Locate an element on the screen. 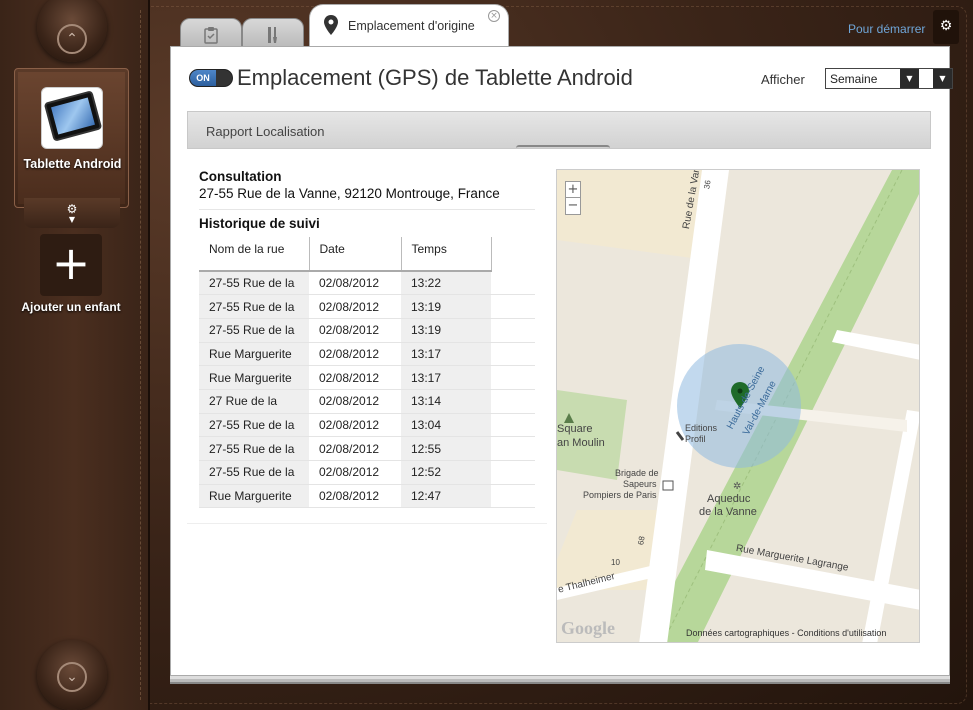 The image size is (973, 710). cell-street: 27 Rue de la is located at coordinates (254, 401).